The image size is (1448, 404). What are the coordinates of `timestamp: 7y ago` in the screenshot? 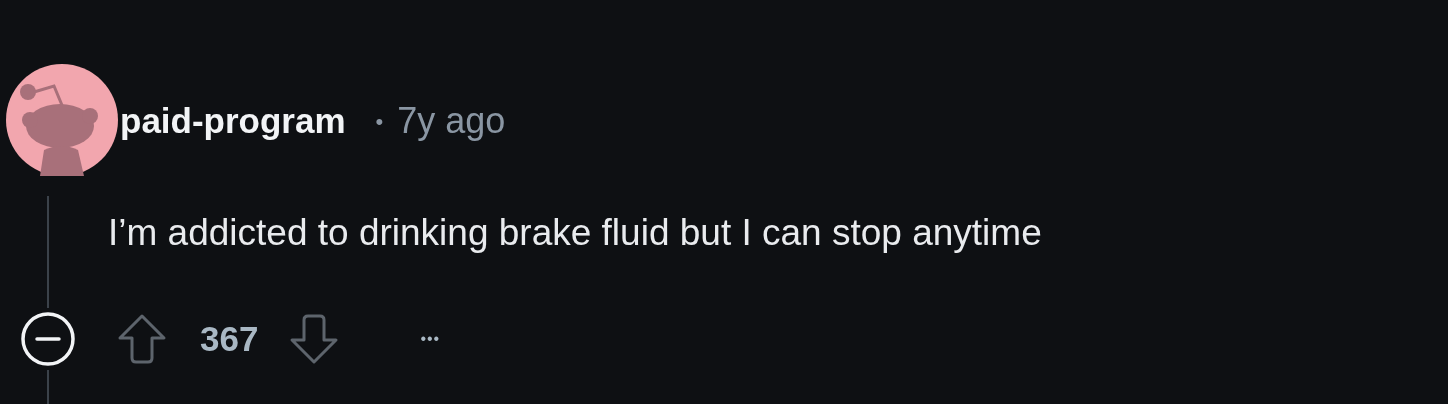 It's located at (451, 121).